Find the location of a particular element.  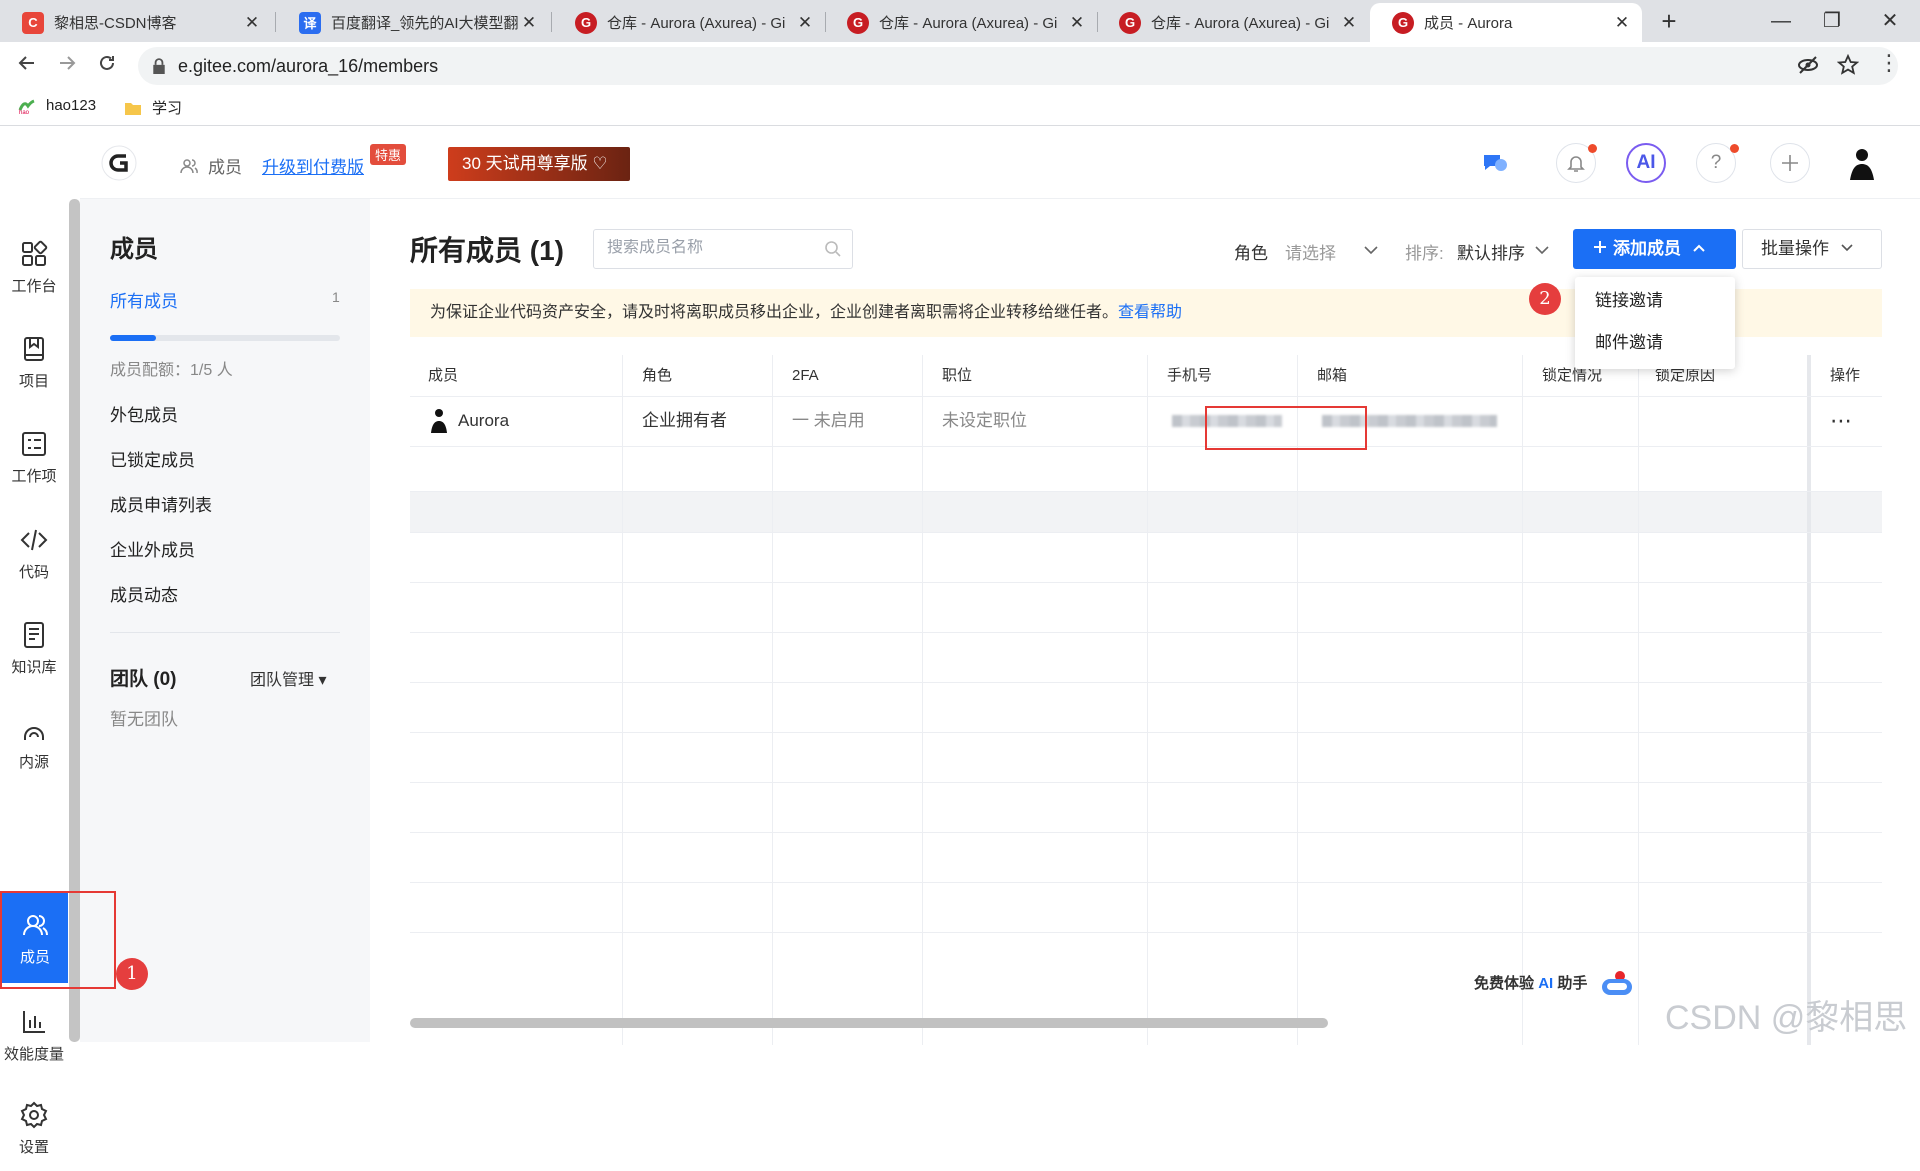

bookmark-star-icon is located at coordinates (1848, 67).